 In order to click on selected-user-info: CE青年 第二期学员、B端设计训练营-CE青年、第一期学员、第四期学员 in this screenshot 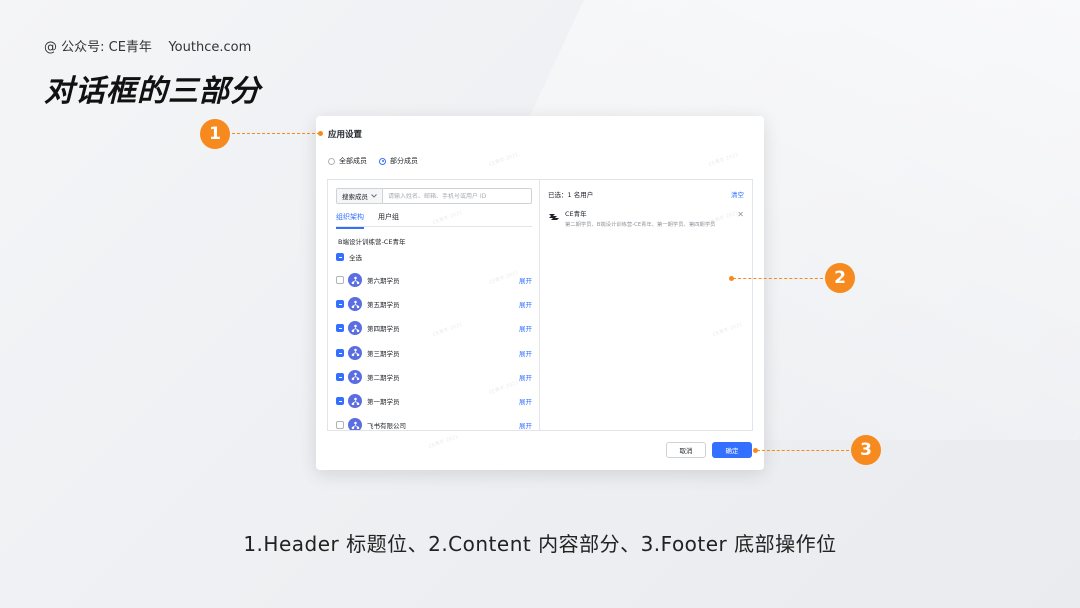, I will do `click(648, 218)`.